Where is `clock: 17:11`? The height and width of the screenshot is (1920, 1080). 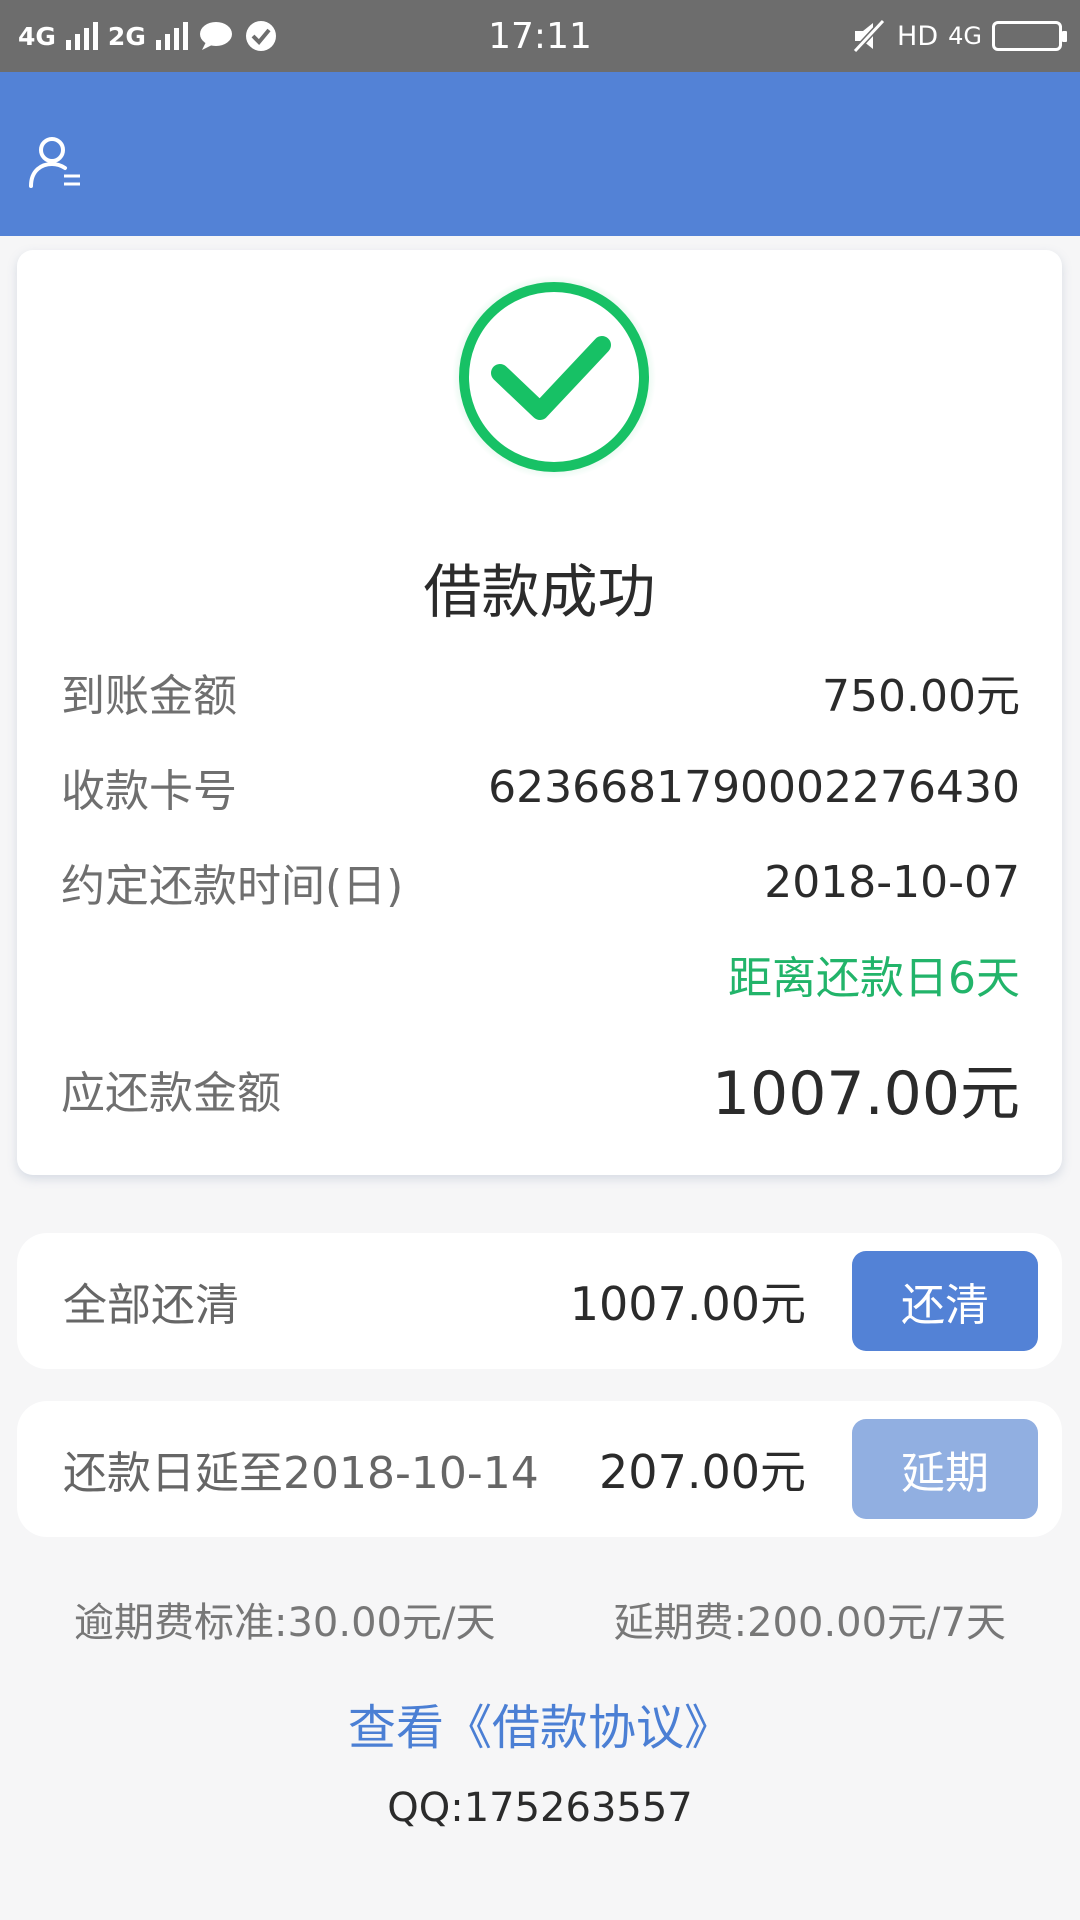
clock: 17:11 is located at coordinates (540, 36).